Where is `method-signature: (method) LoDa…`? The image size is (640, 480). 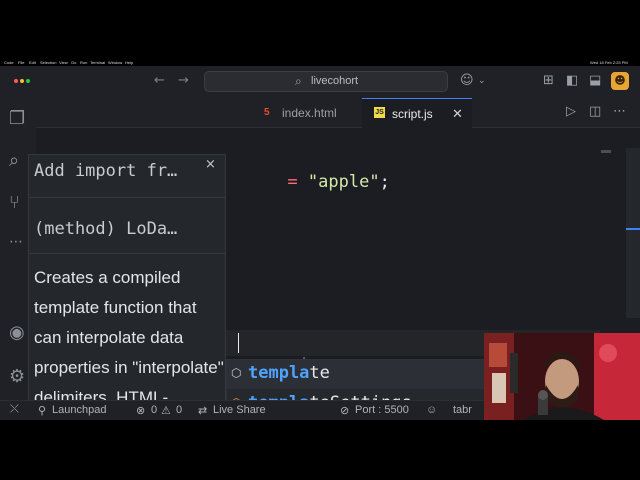
method-signature: (method) LoDa… is located at coordinates (106, 229).